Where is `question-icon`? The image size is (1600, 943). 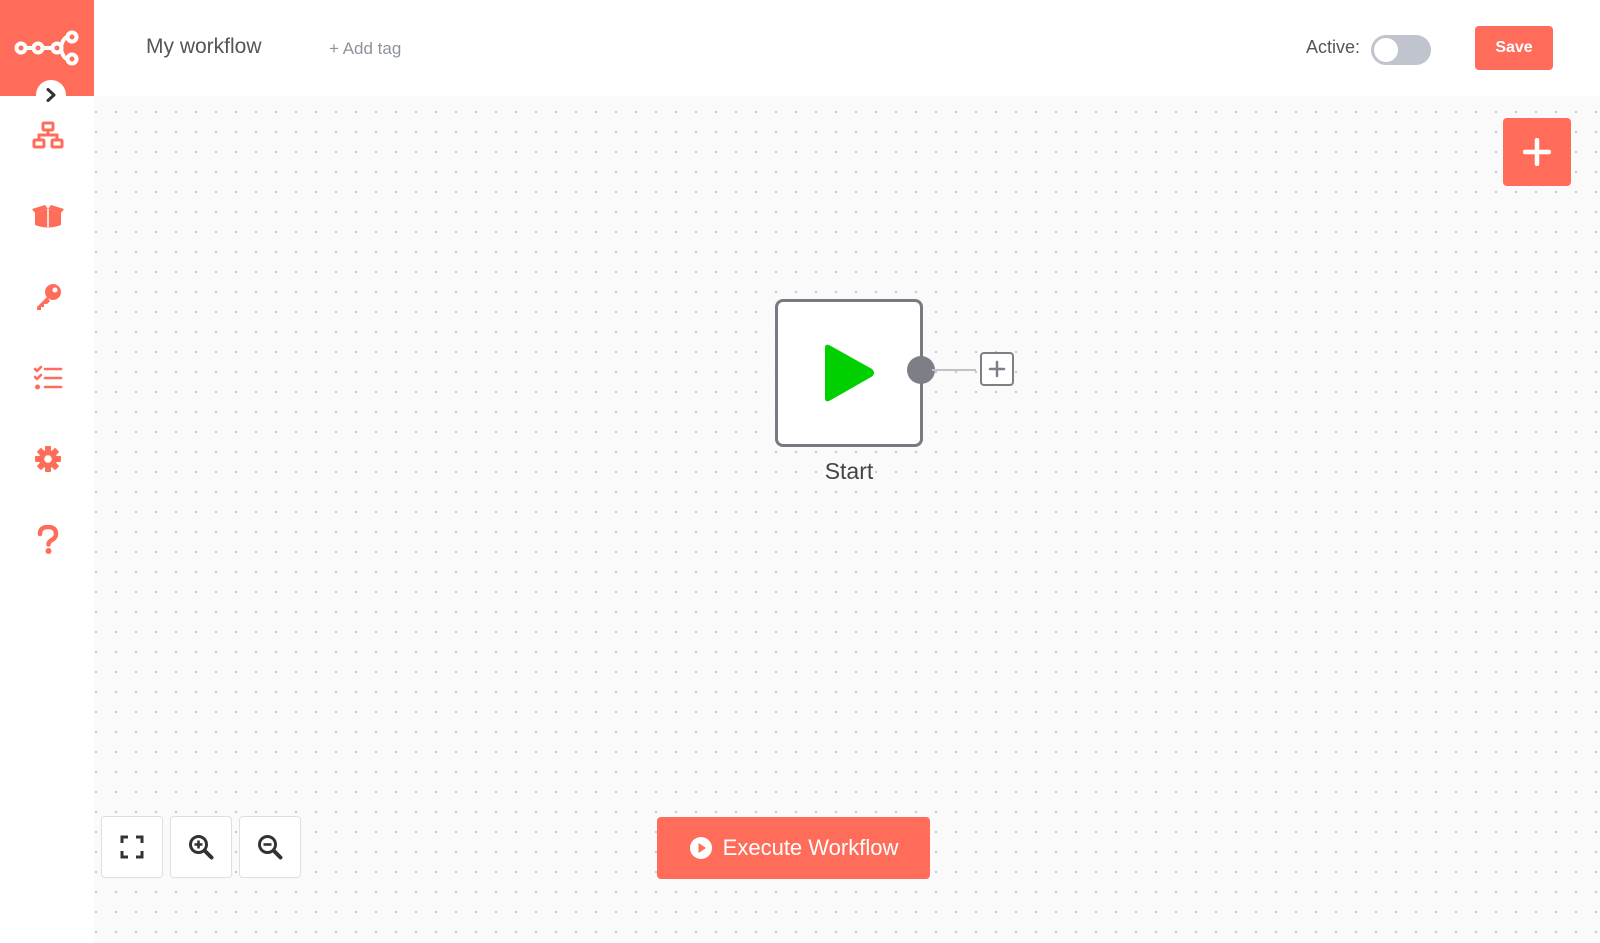 question-icon is located at coordinates (48, 539).